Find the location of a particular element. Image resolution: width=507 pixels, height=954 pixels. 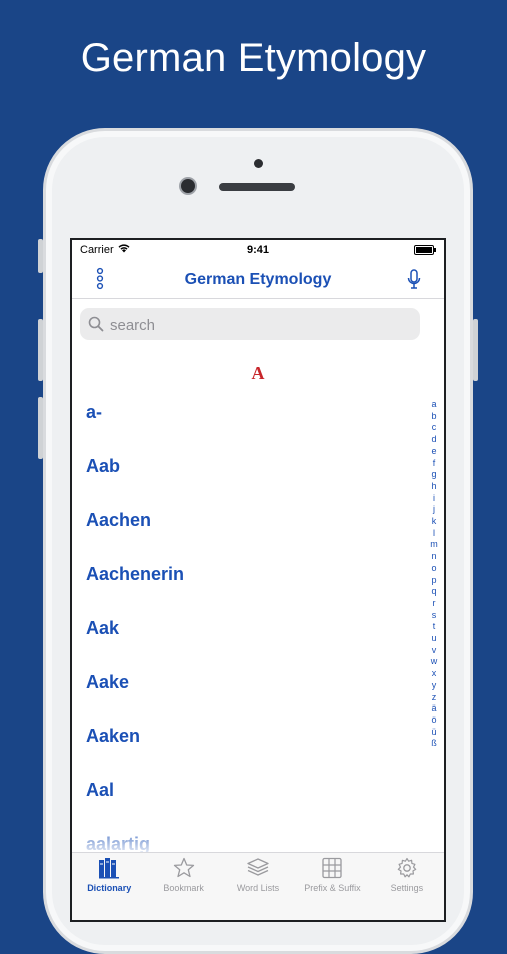

list-item: Aaken is located at coordinates (249, 741).